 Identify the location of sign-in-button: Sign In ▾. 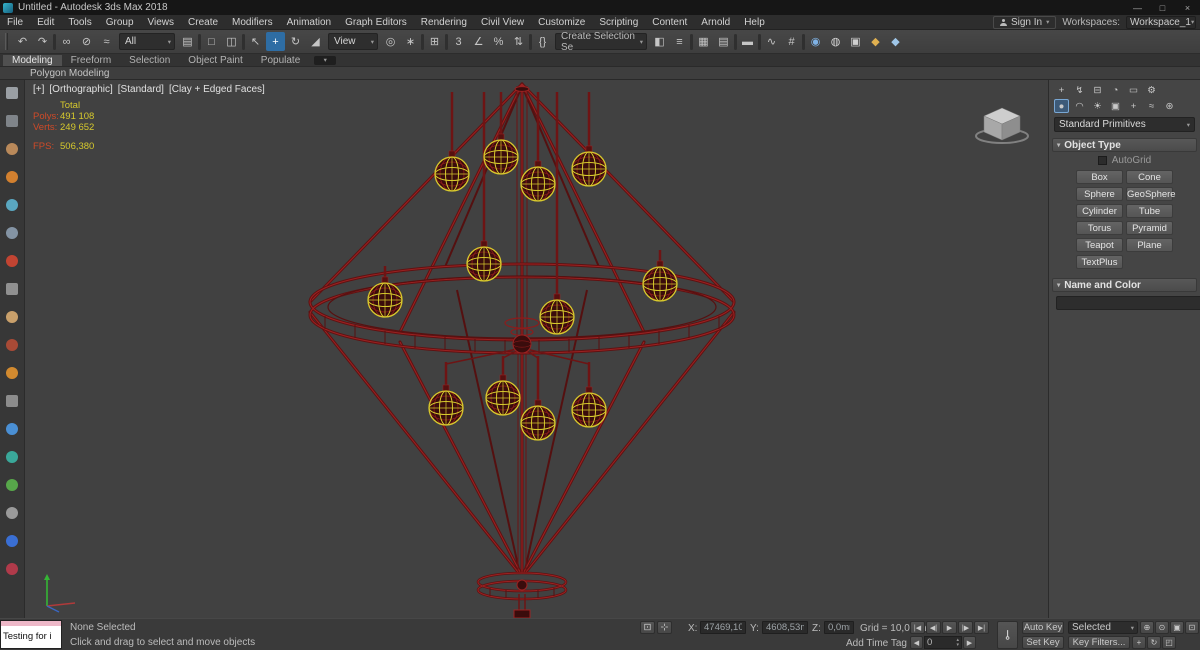
(1024, 22).